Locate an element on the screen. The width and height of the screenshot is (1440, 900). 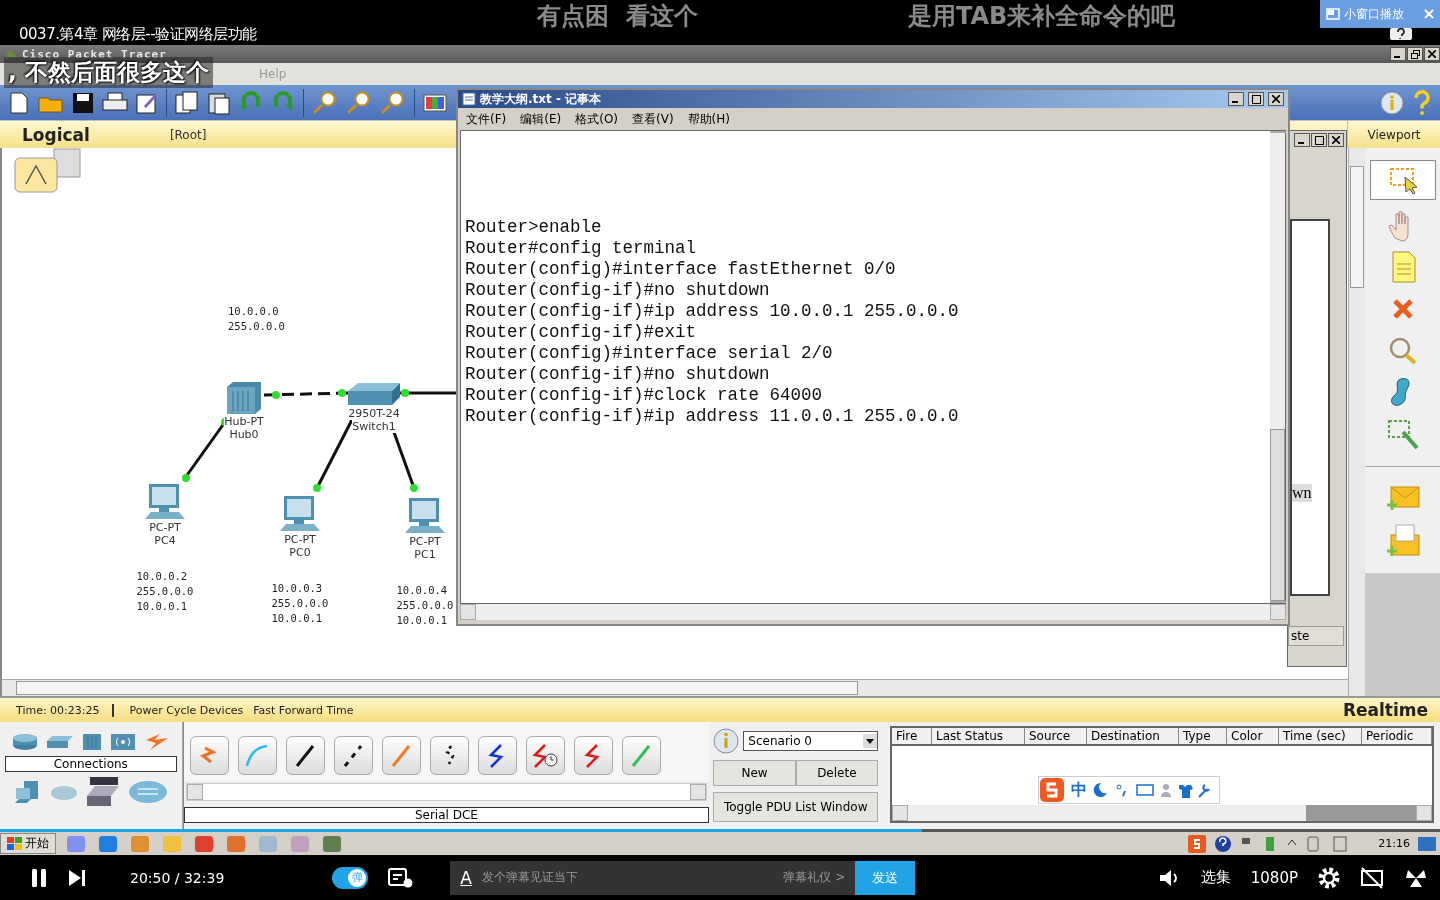
text-line: Router>enable is located at coordinates (534, 227).